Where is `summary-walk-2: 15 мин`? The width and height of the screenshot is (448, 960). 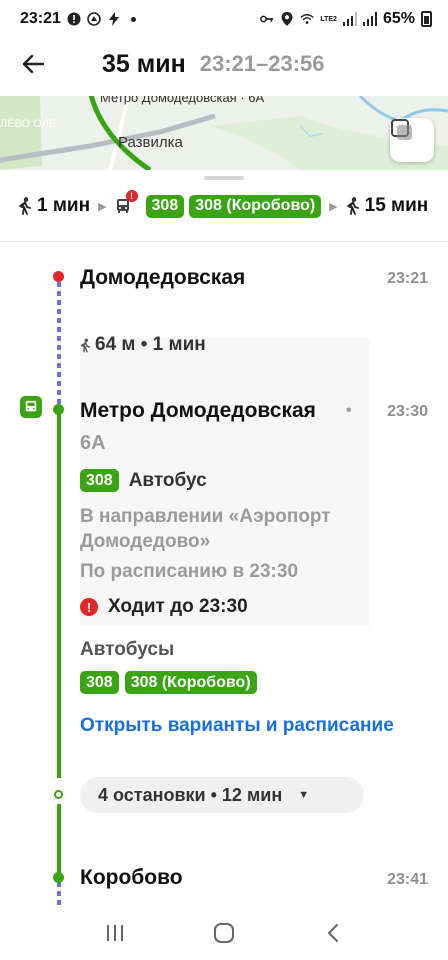
summary-walk-2: 15 мин is located at coordinates (387, 206).